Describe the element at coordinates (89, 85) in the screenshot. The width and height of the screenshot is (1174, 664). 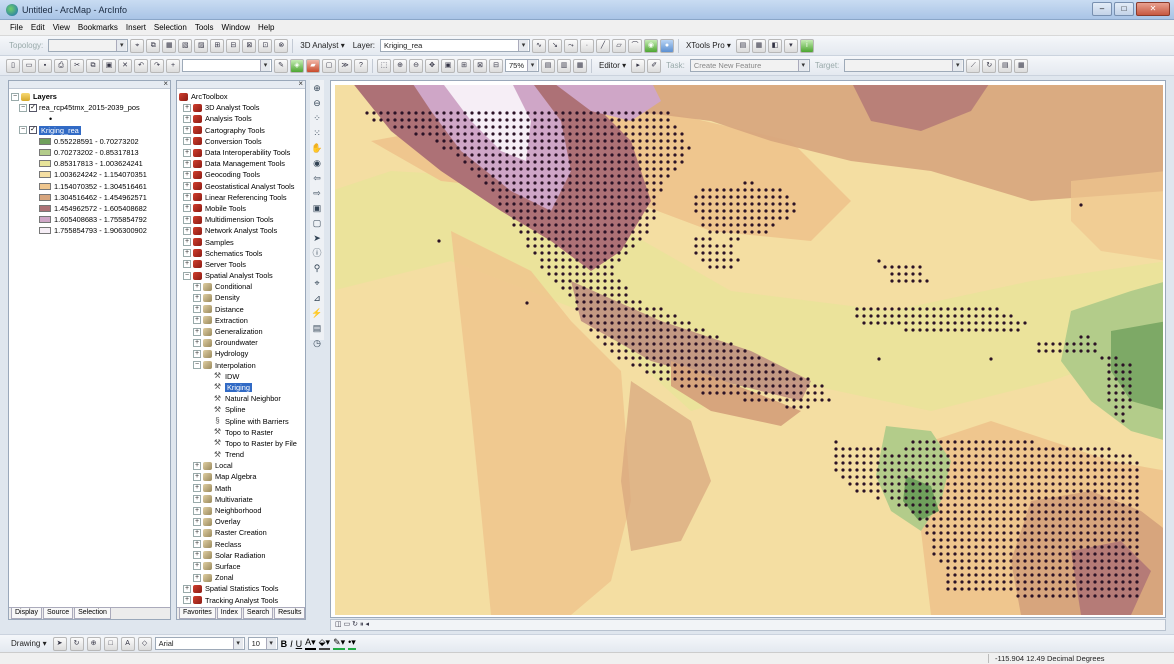
I see `toc-panel-header` at that location.